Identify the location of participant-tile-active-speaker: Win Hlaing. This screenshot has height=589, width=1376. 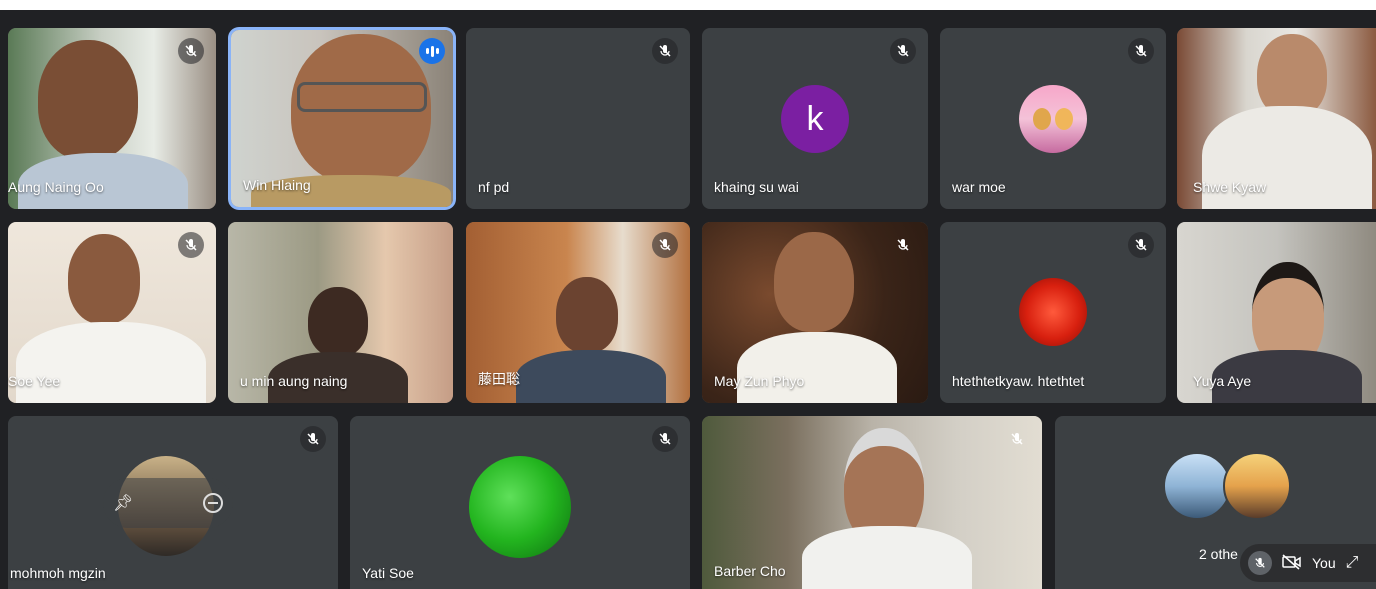
(342, 118).